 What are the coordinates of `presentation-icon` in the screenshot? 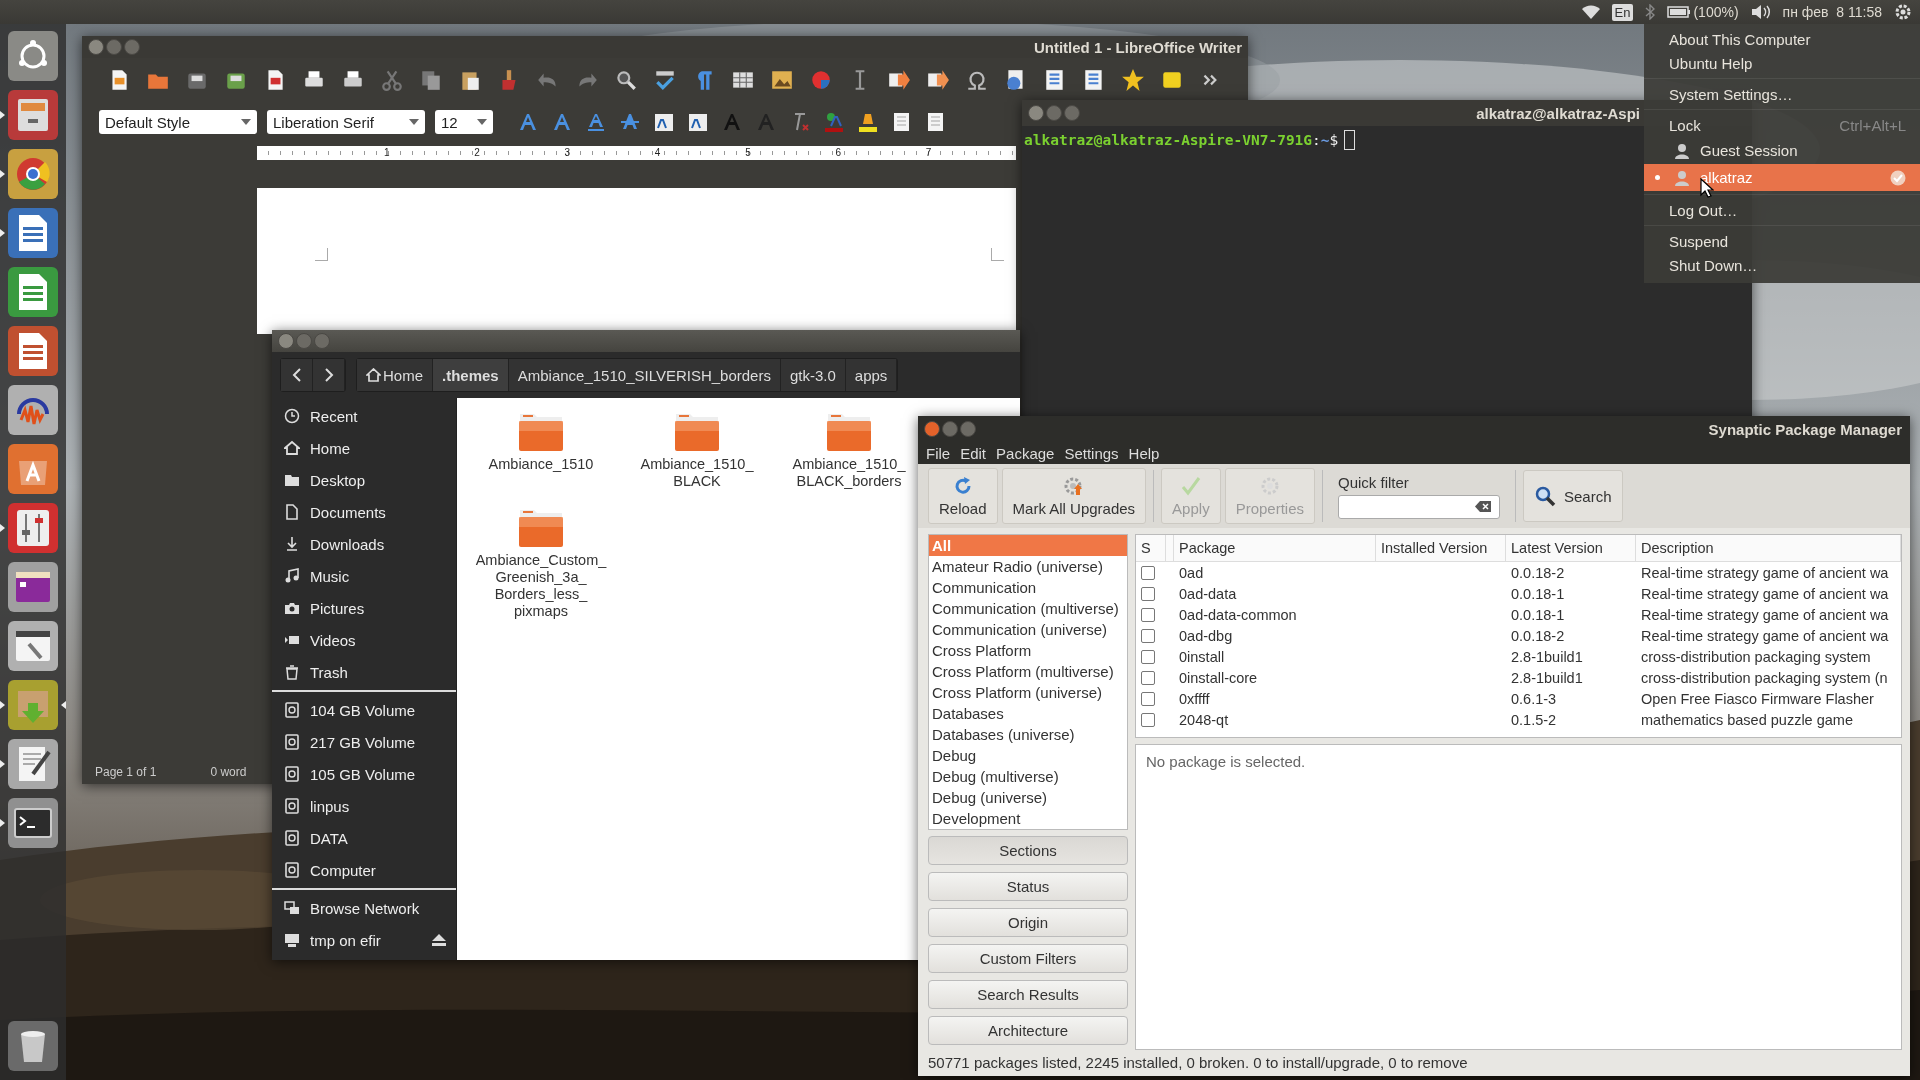 It's located at (33, 351).